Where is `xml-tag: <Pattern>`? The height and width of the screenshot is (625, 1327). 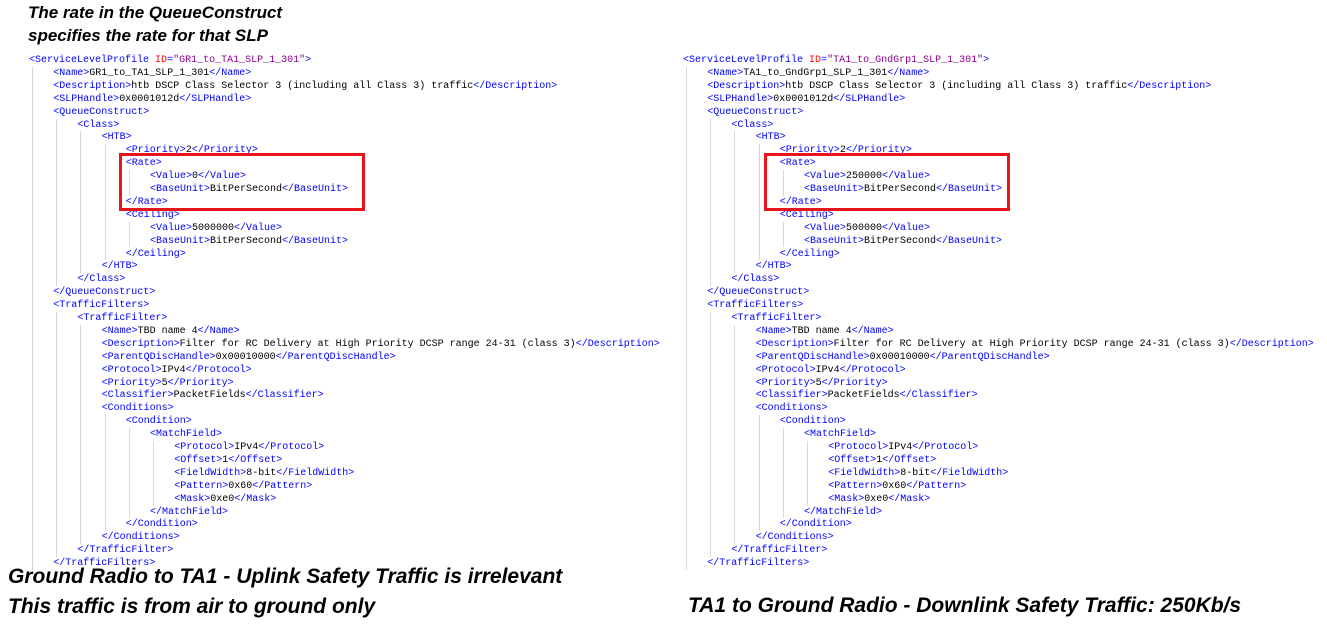
xml-tag: <Pattern> is located at coordinates (855, 486).